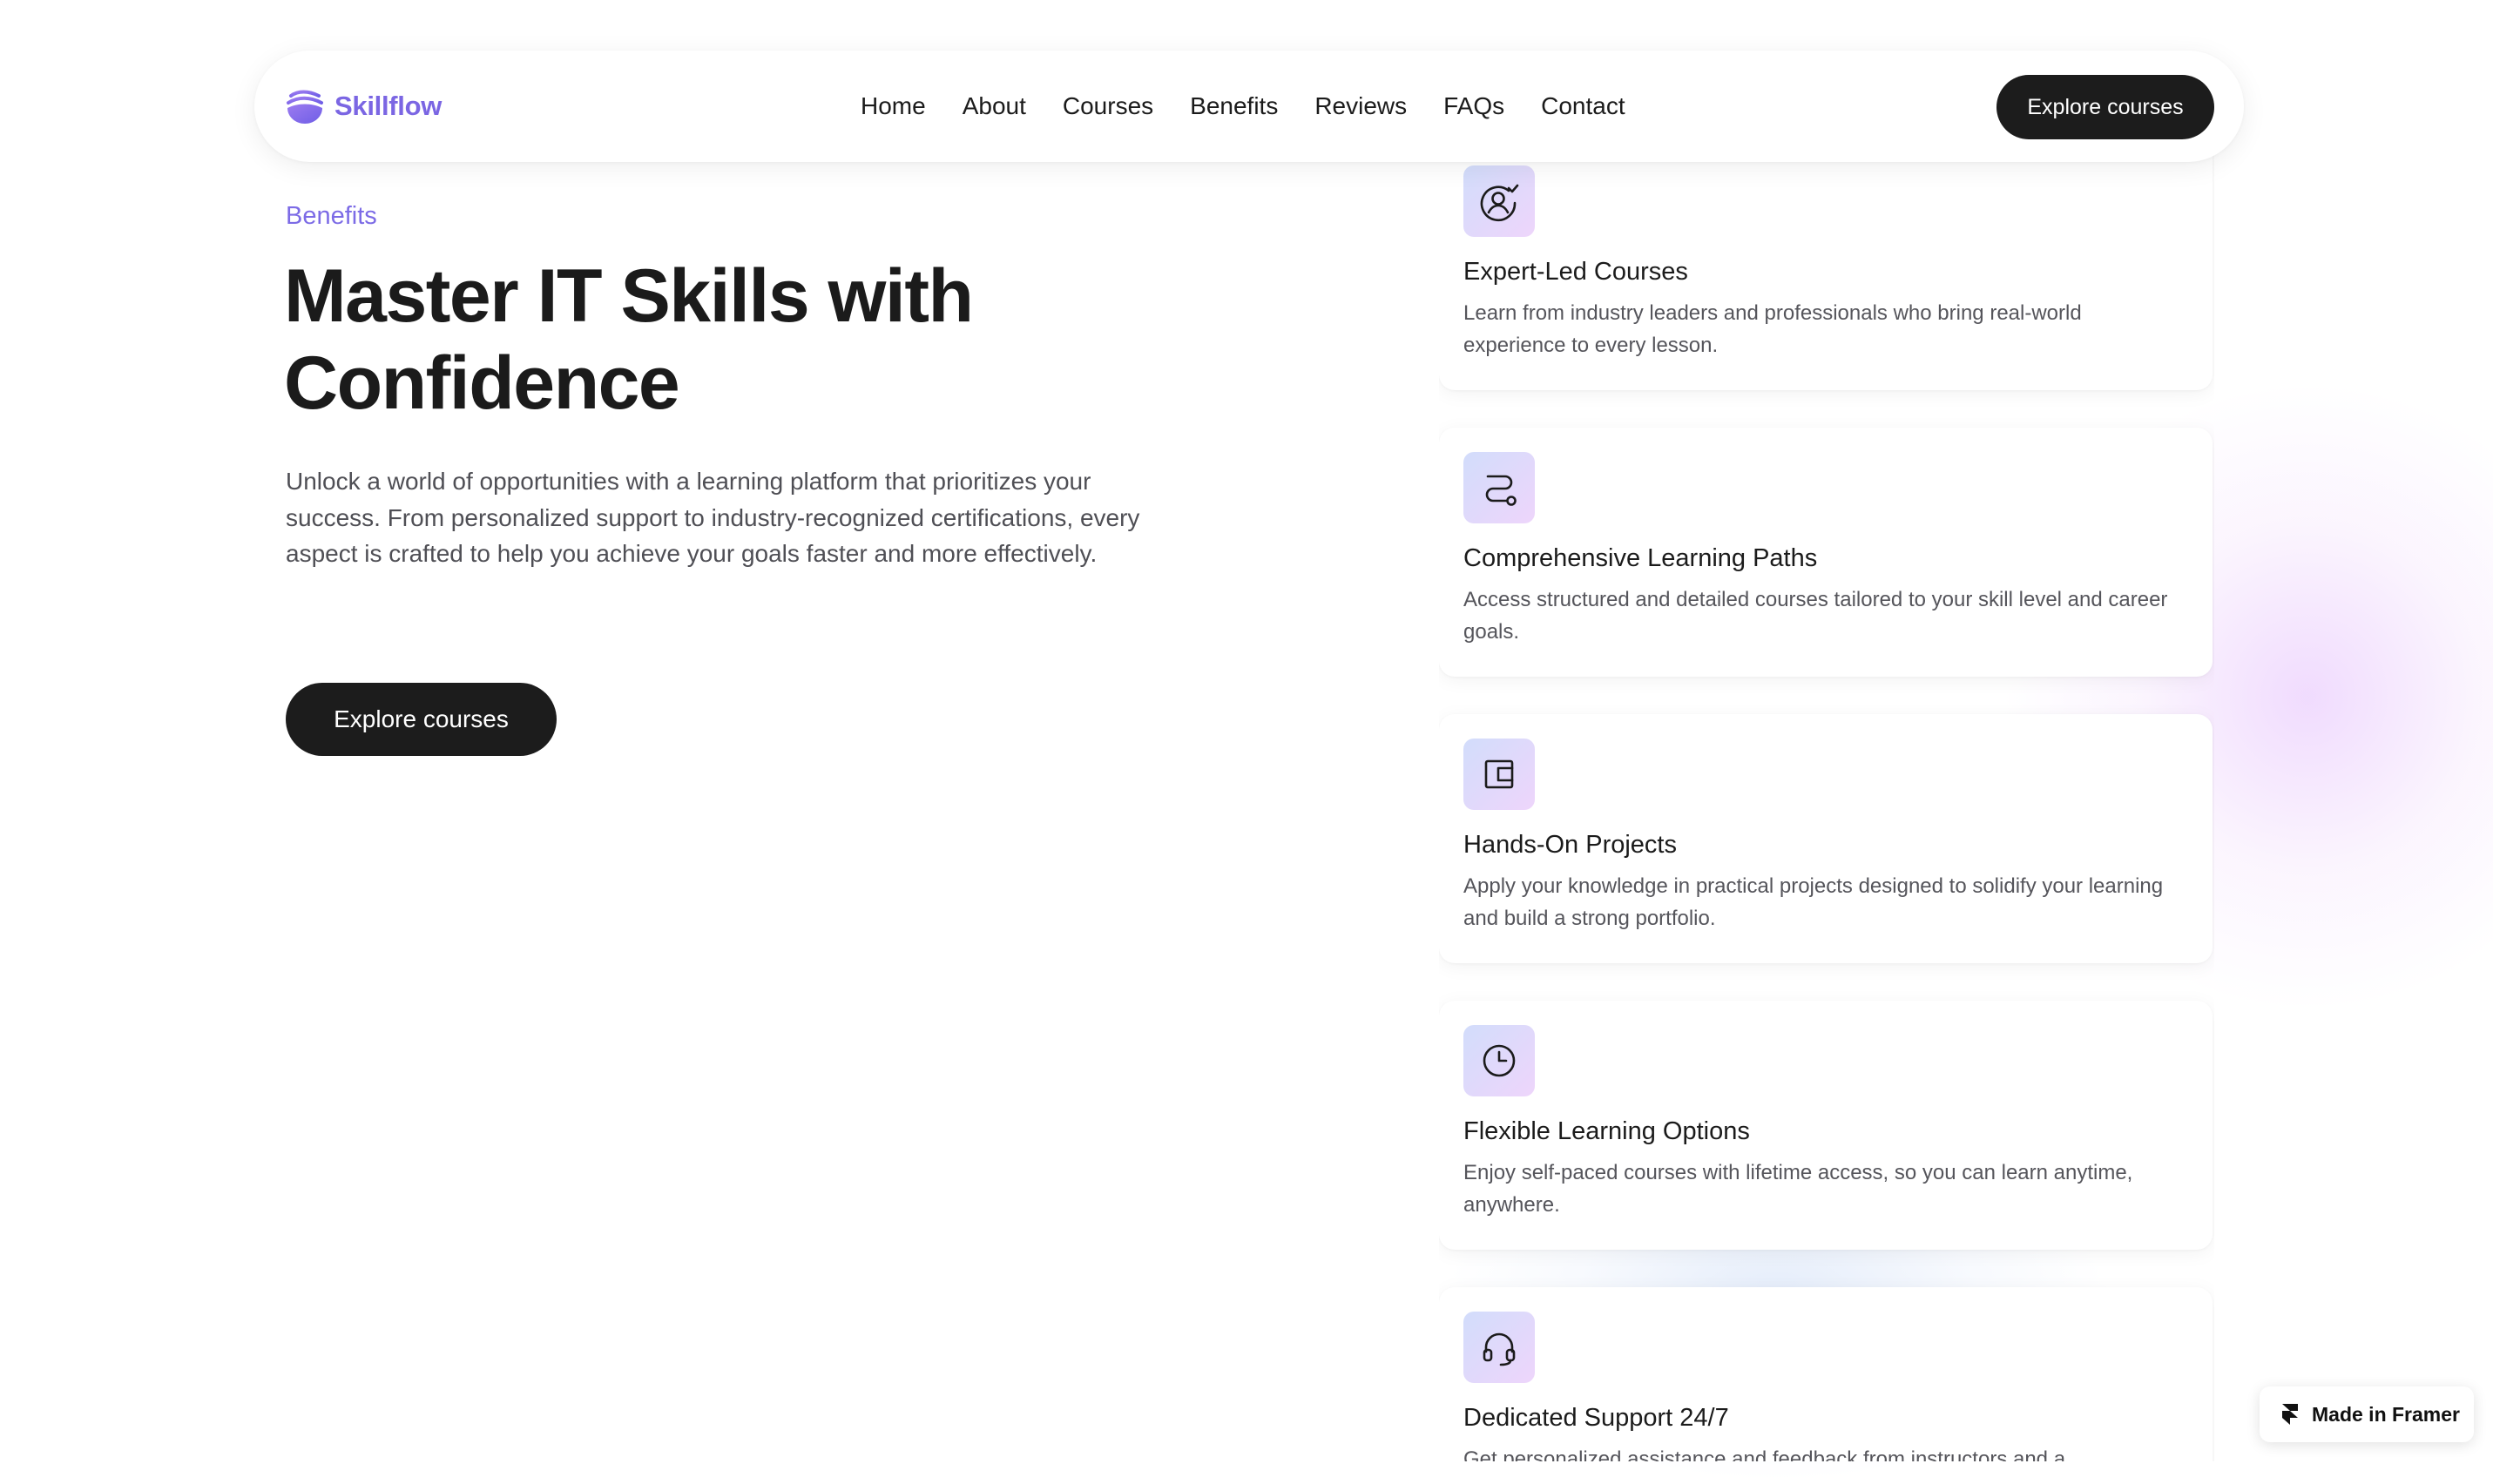  I want to click on user-check-icon, so click(1499, 201).